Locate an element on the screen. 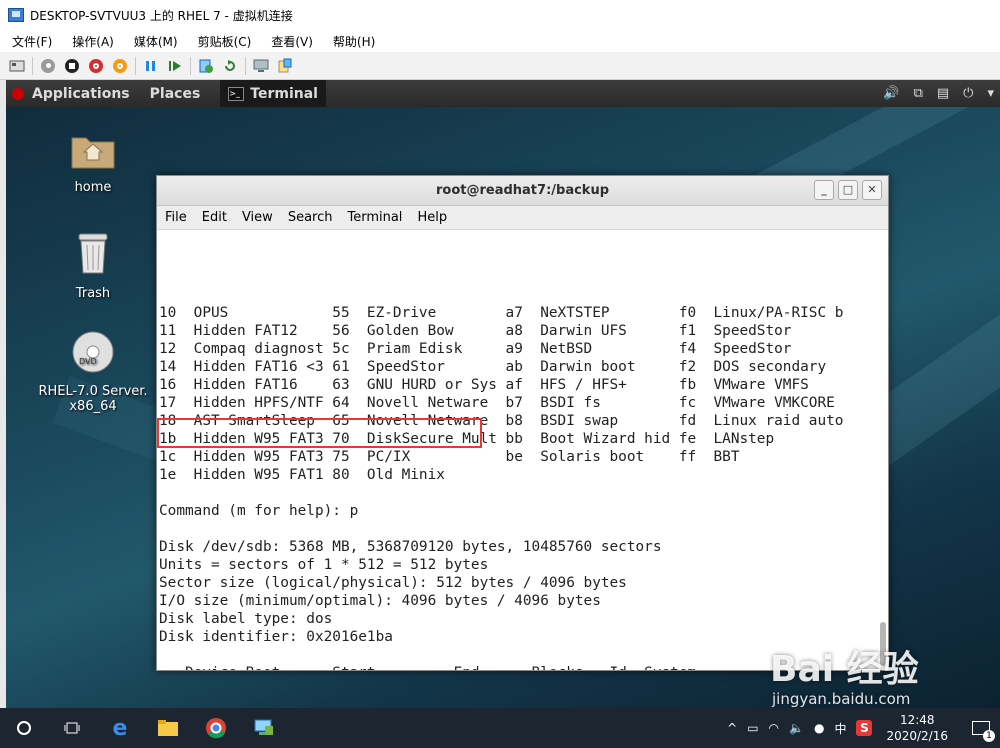 The height and width of the screenshot is (748, 1000). desktop-trash-icon: Trash is located at coordinates (93, 265).